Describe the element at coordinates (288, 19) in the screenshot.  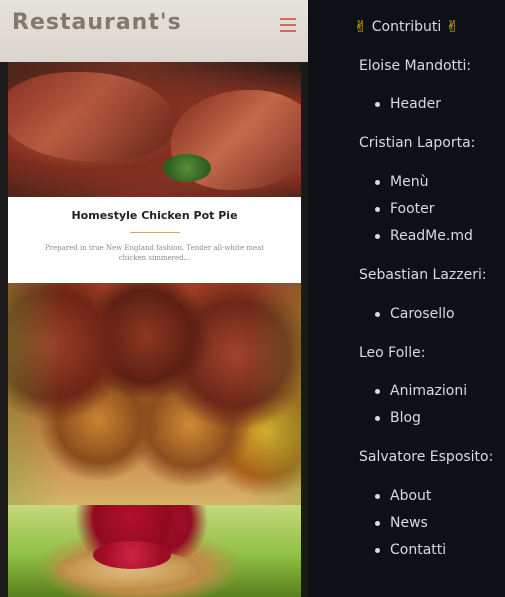
I see `menu-line-top` at that location.